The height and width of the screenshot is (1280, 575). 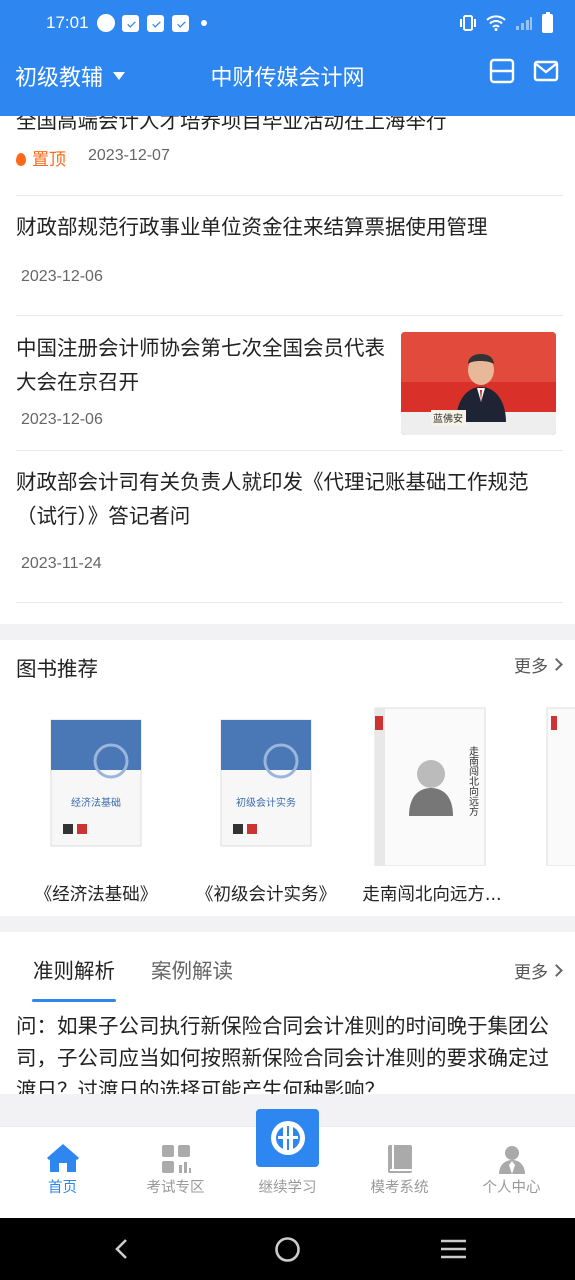 What do you see at coordinates (105, 23) in the screenshot?
I see `notification-icon` at bounding box center [105, 23].